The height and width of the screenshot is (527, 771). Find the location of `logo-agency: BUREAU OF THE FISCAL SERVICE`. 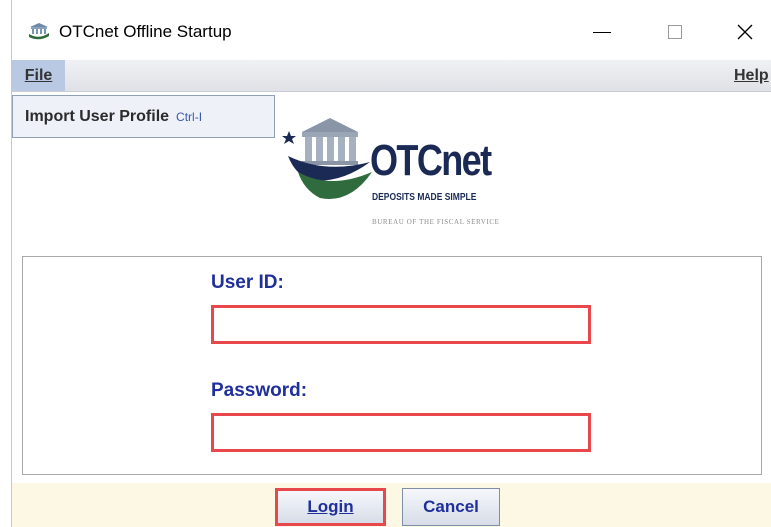

logo-agency: BUREAU OF THE FISCAL SERVICE is located at coordinates (436, 222).